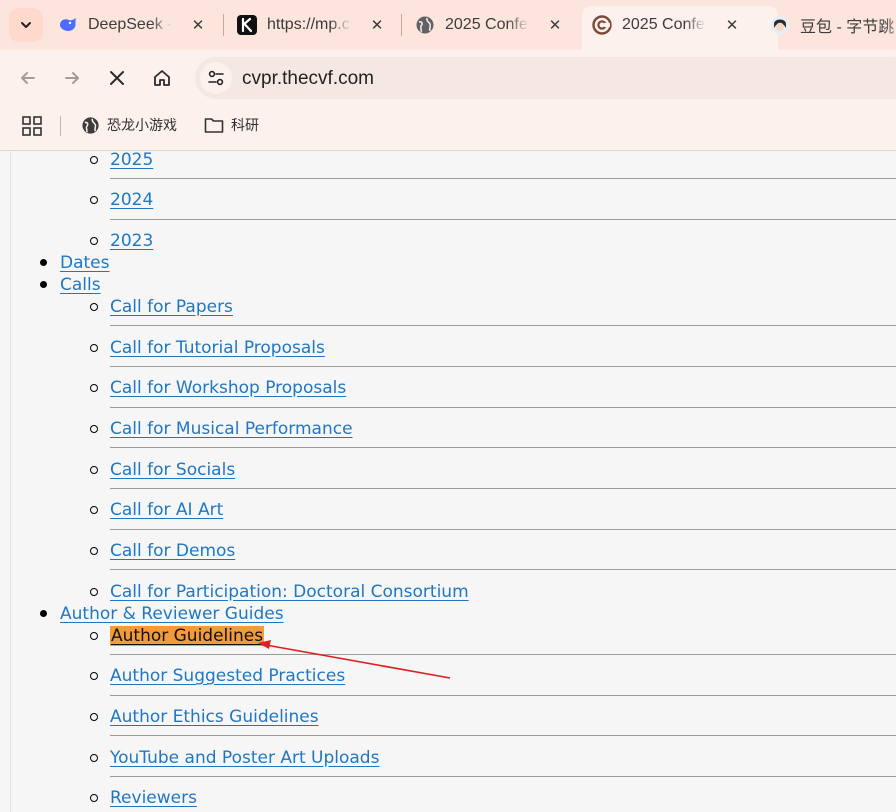 This screenshot has height=812, width=896. I want to click on forward-button, so click(72, 78).